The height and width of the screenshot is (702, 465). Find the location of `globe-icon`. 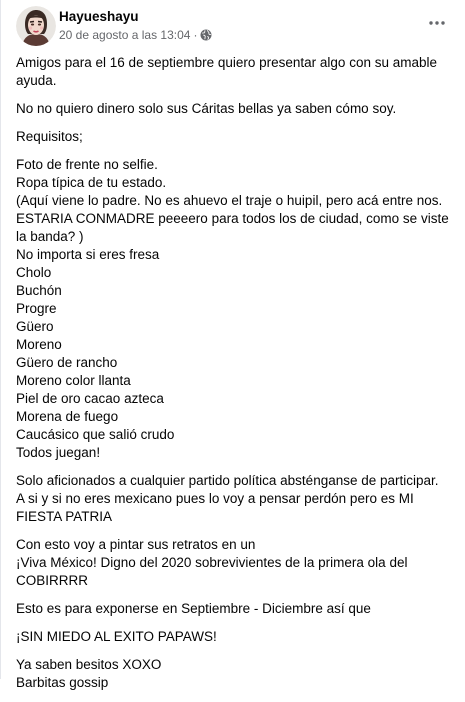

globe-icon is located at coordinates (206, 35).